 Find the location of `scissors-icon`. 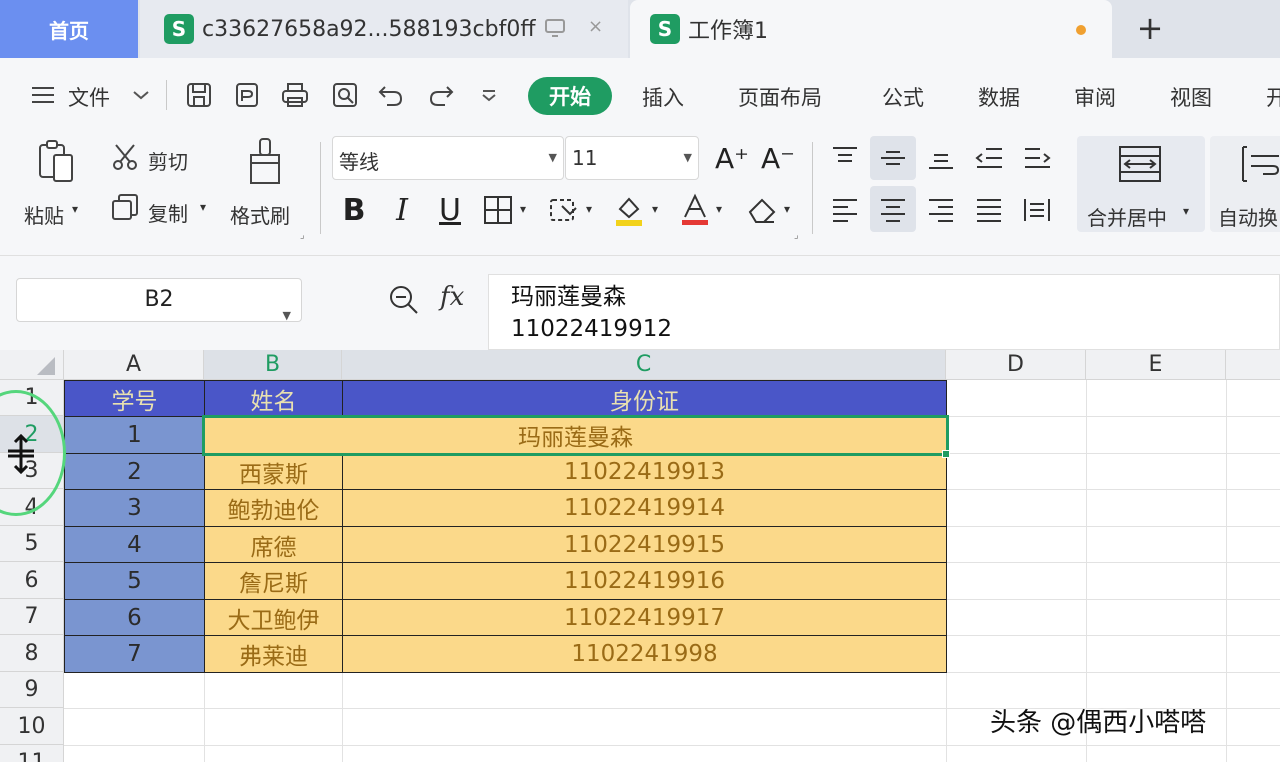

scissors-icon is located at coordinates (125, 157).